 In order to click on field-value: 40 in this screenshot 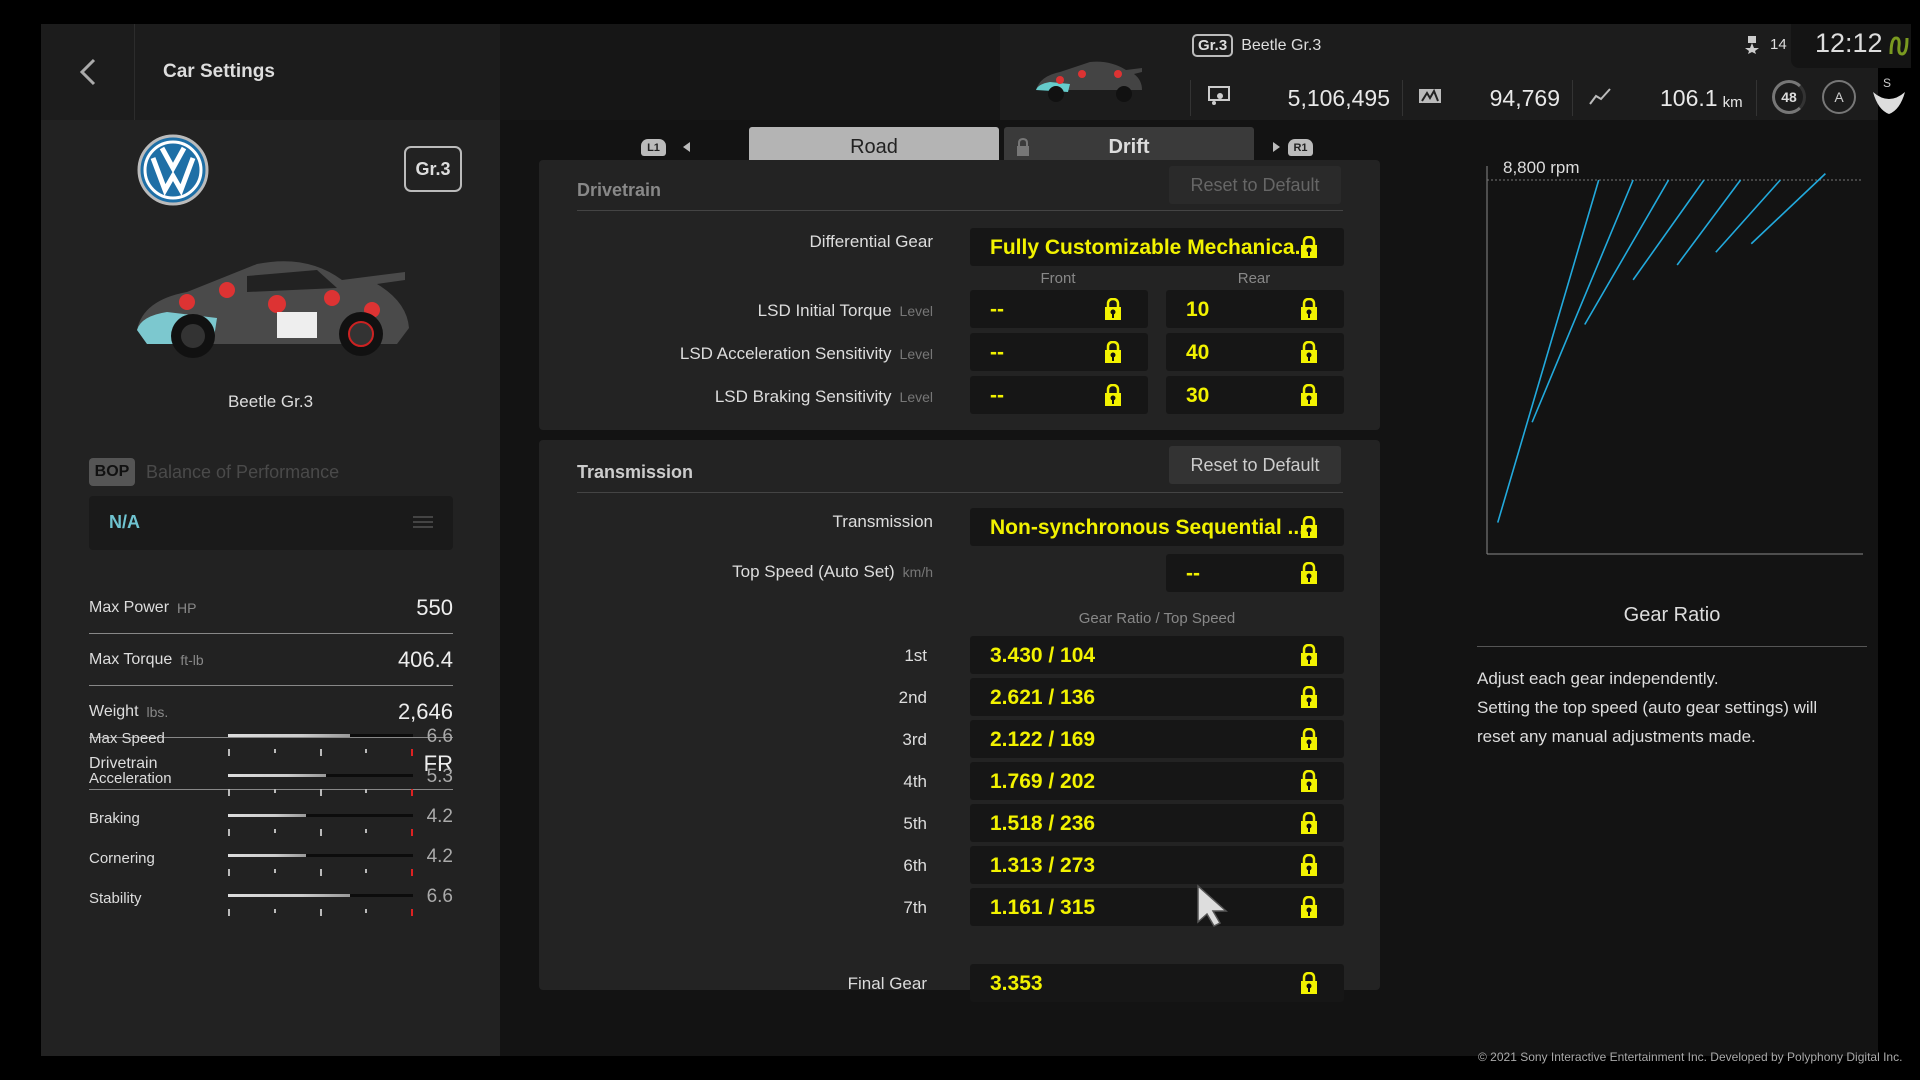, I will do `click(1198, 352)`.